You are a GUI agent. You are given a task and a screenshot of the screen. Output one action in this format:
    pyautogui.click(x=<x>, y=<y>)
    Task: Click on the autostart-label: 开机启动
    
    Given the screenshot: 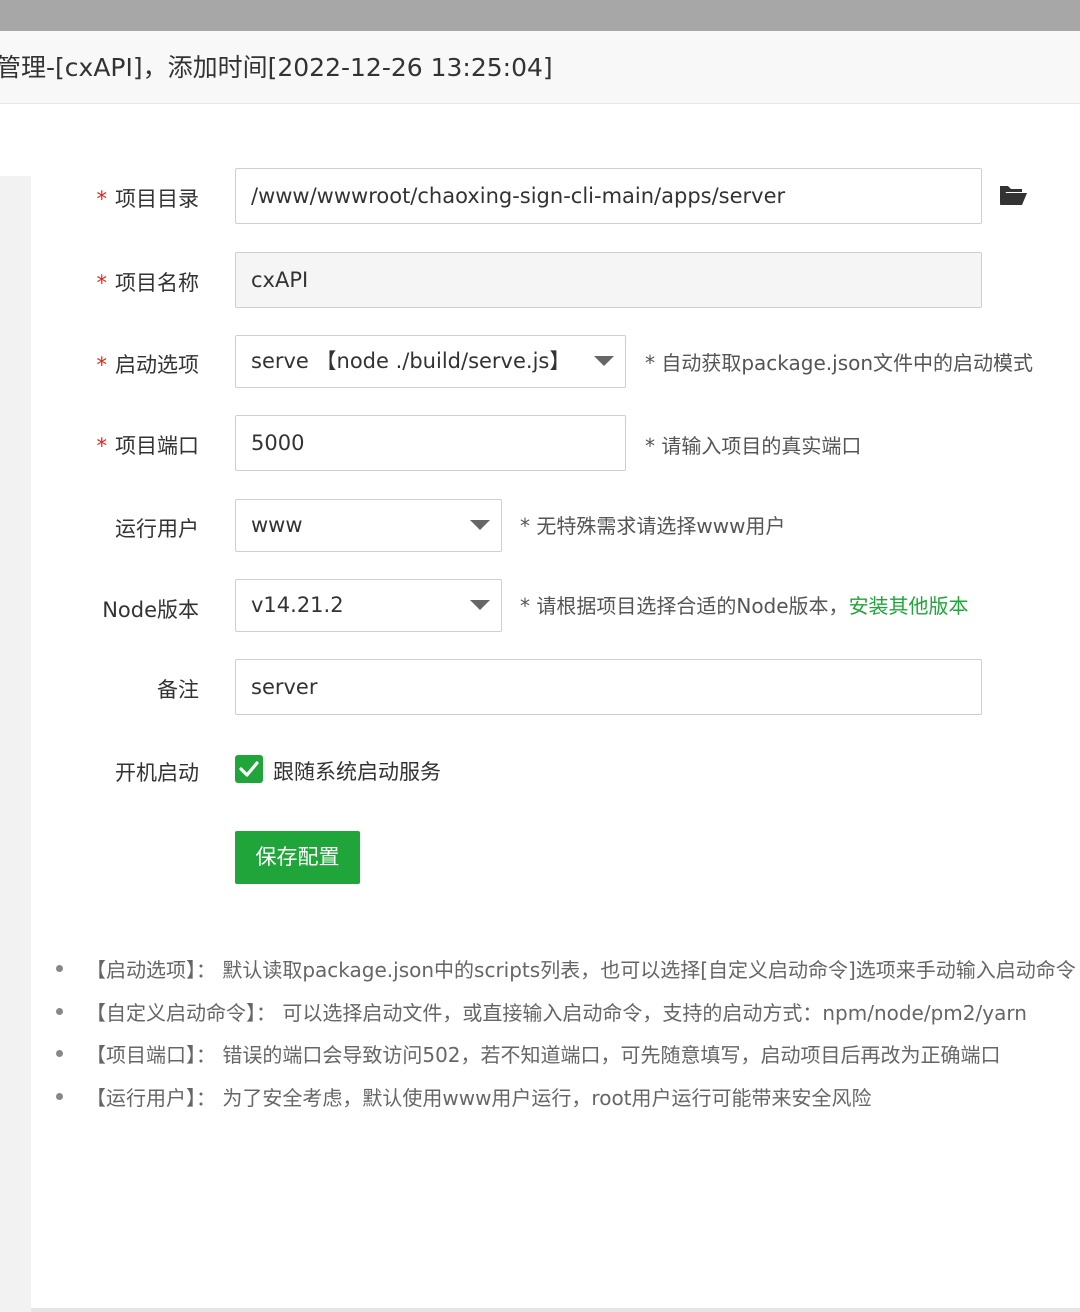 What is the action you would take?
    pyautogui.click(x=157, y=773)
    